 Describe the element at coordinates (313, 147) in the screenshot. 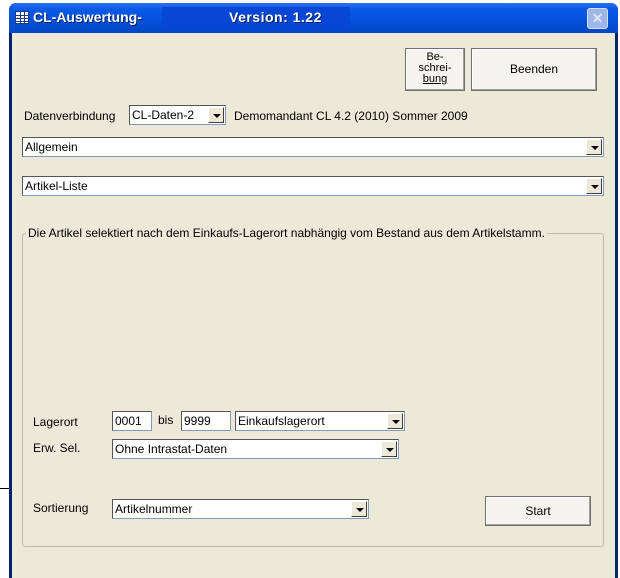

I see `category-select: Allgemein` at that location.